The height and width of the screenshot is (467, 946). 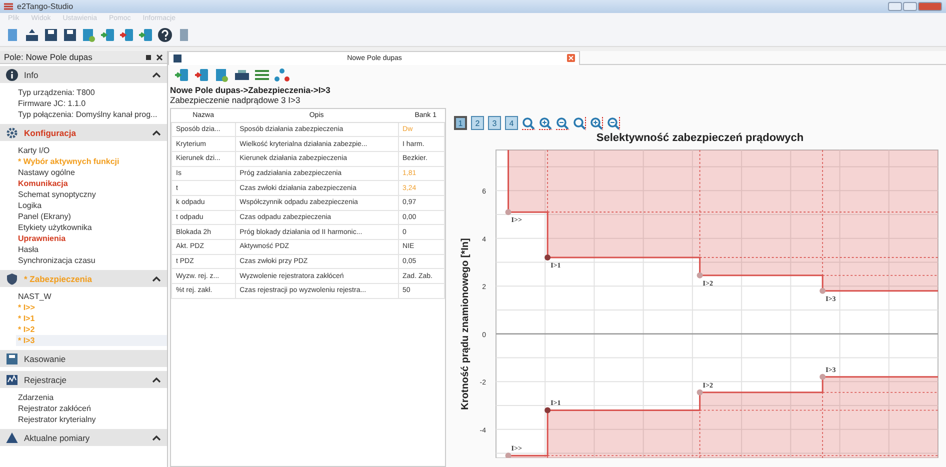 What do you see at coordinates (91, 260) in the screenshot?
I see `sidebar-item: Synchronizacja czasu` at bounding box center [91, 260].